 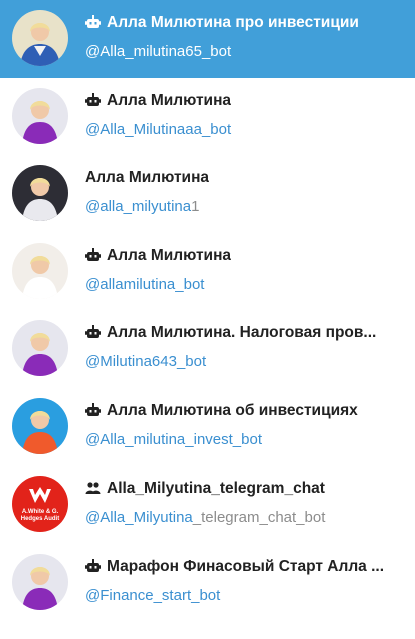 I want to click on result-username: @Alla_milutina_invest_bot, so click(x=173, y=439).